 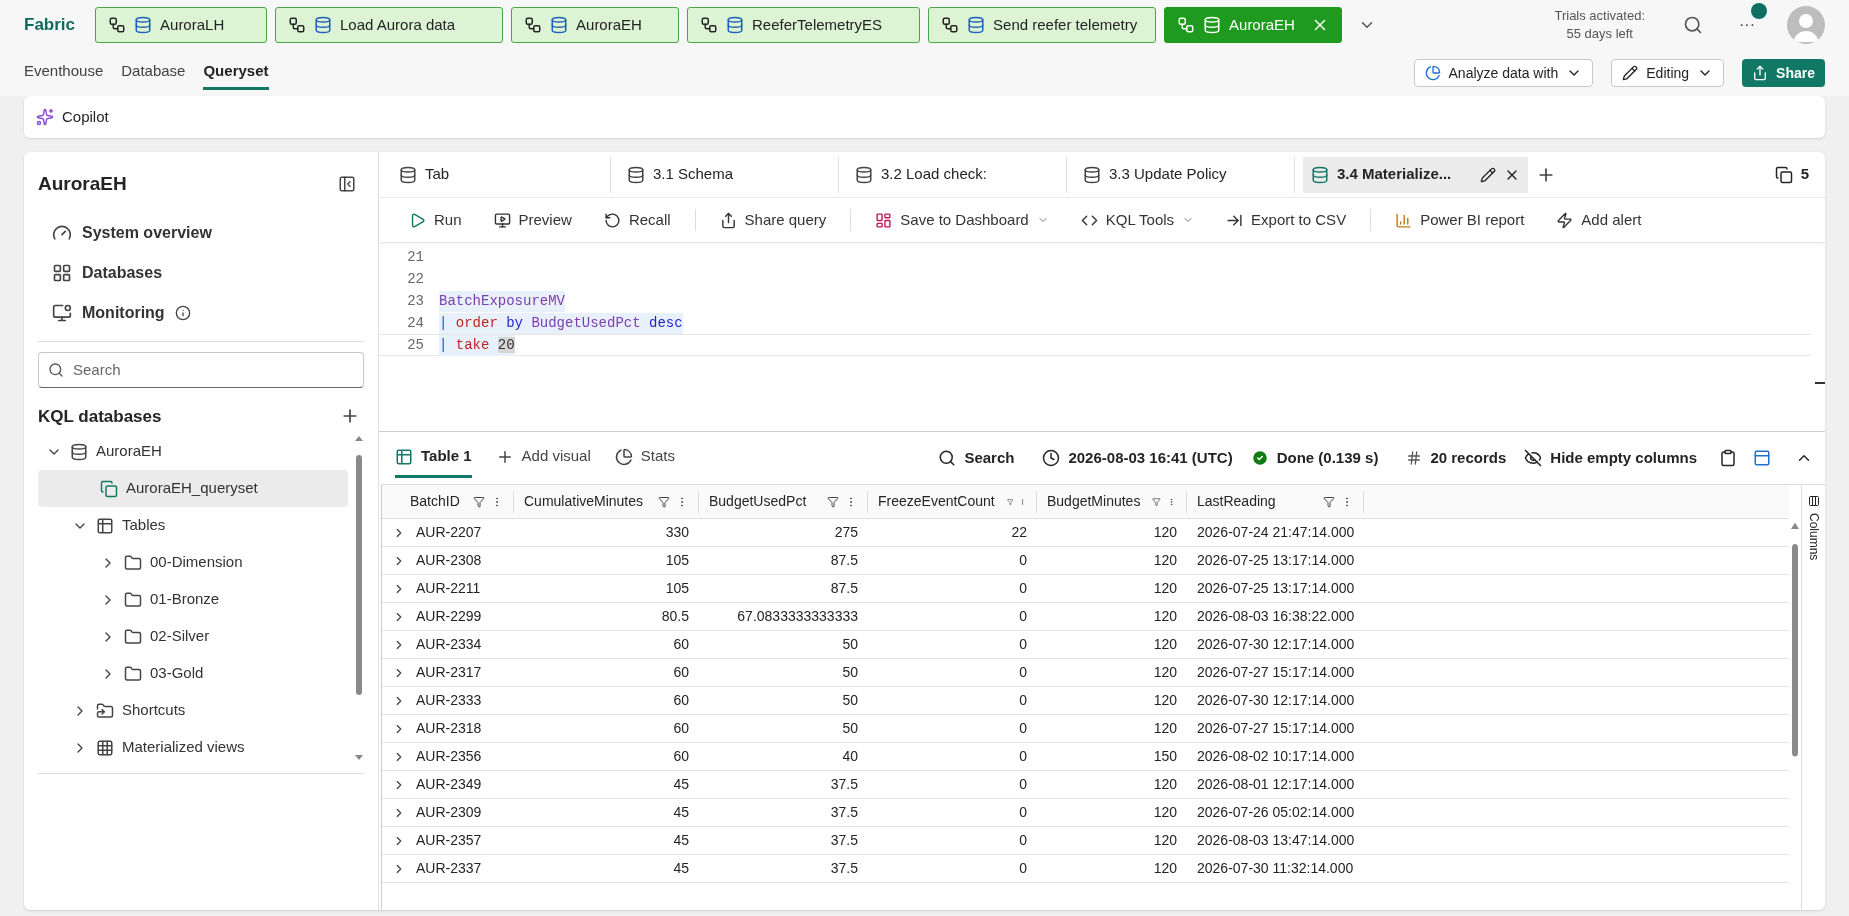 I want to click on line-number: 22, so click(x=415, y=279).